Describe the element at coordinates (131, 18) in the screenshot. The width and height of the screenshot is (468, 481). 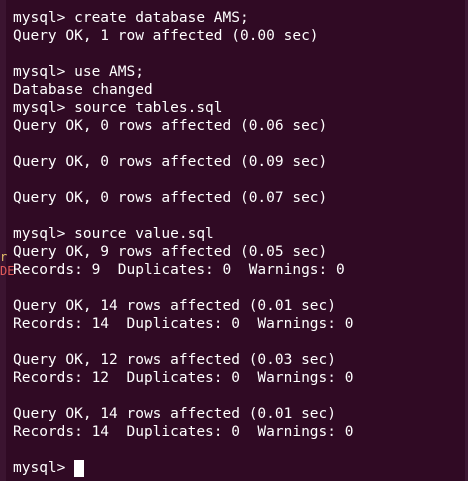
I see `output-line: mysql> create database AMS;` at that location.